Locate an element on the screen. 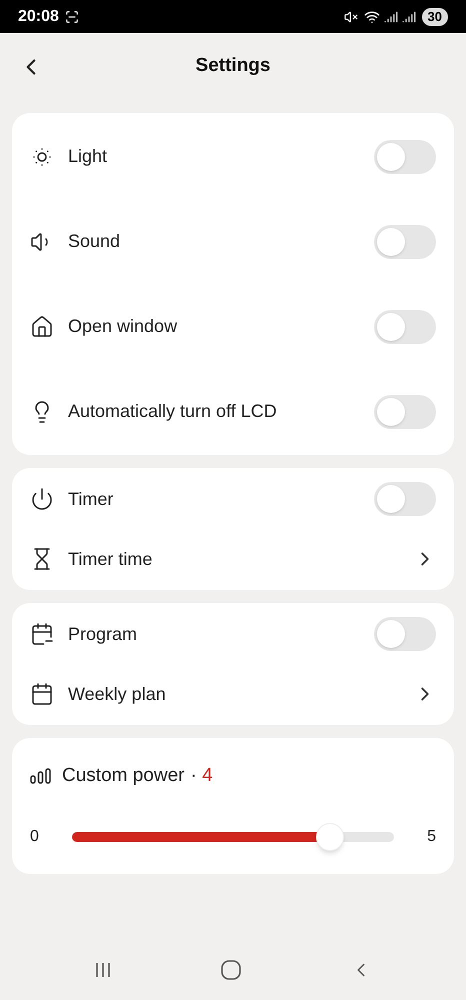 This screenshot has height=1000, width=466. power-label: Custom power is located at coordinates (123, 776).